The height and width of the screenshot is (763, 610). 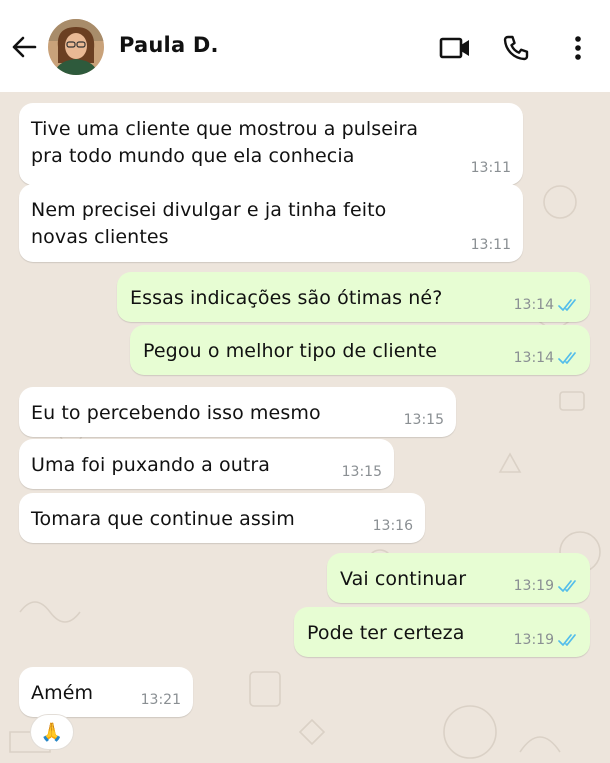 I want to click on contact-photo, so click(x=76, y=47).